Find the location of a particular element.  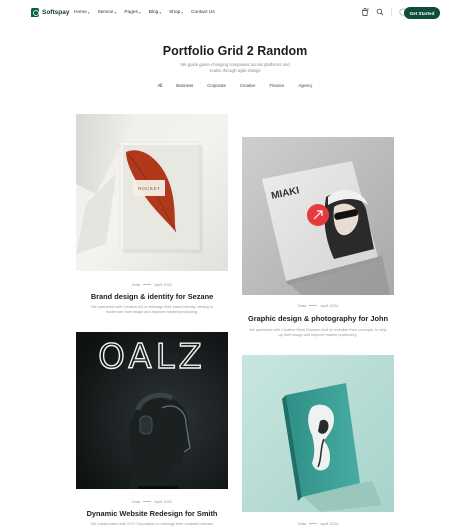

filter-all: All is located at coordinates (160, 85).